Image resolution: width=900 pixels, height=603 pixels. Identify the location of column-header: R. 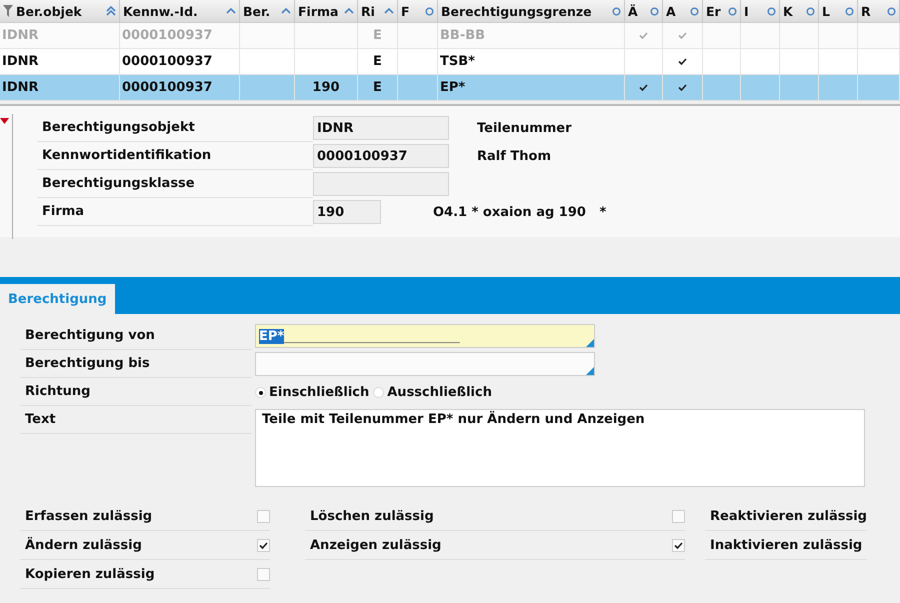
(879, 11).